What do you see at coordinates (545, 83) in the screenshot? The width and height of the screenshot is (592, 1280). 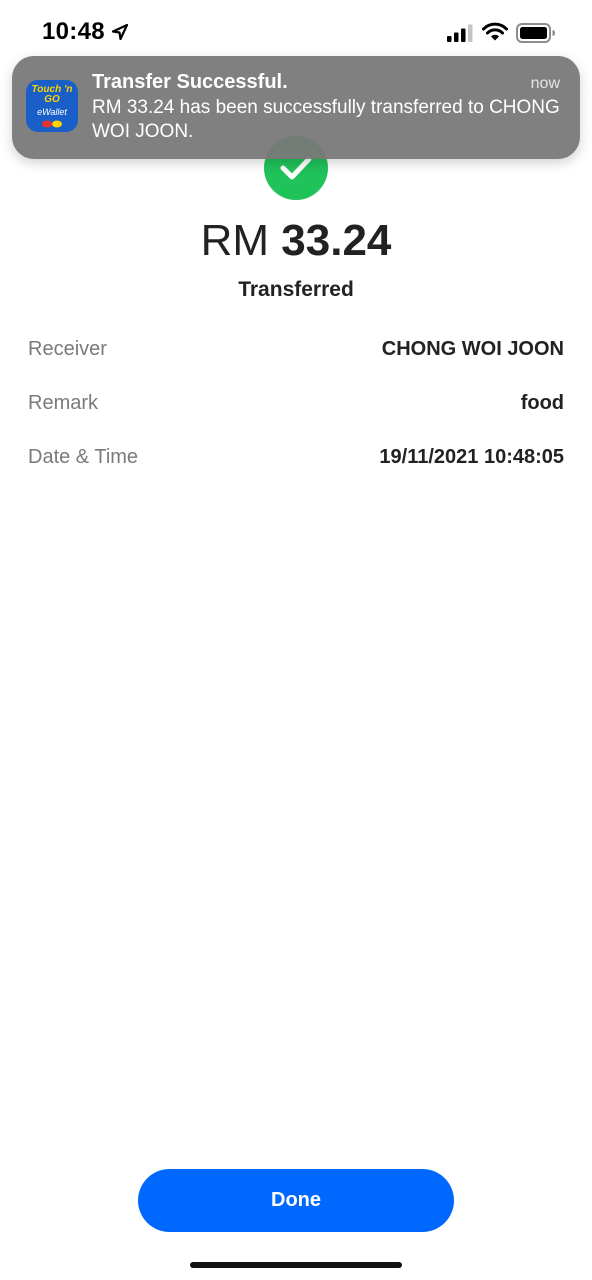 I see `notification-time: now` at bounding box center [545, 83].